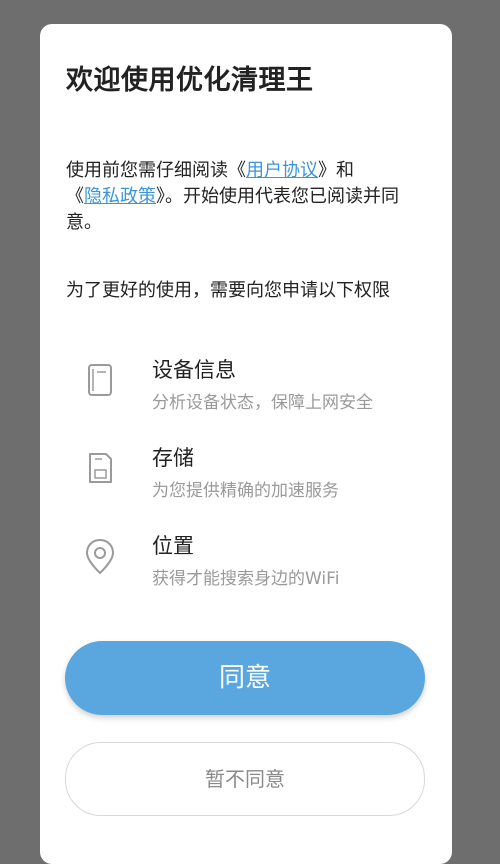  Describe the element at coordinates (245, 491) in the screenshot. I see `permission-description: 为您提供精确的加速服务` at that location.